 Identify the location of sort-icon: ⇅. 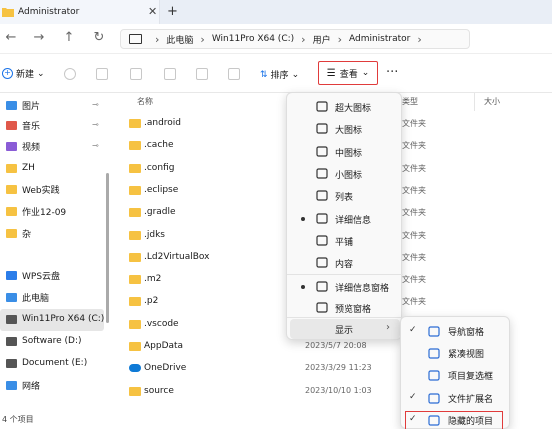
(264, 74).